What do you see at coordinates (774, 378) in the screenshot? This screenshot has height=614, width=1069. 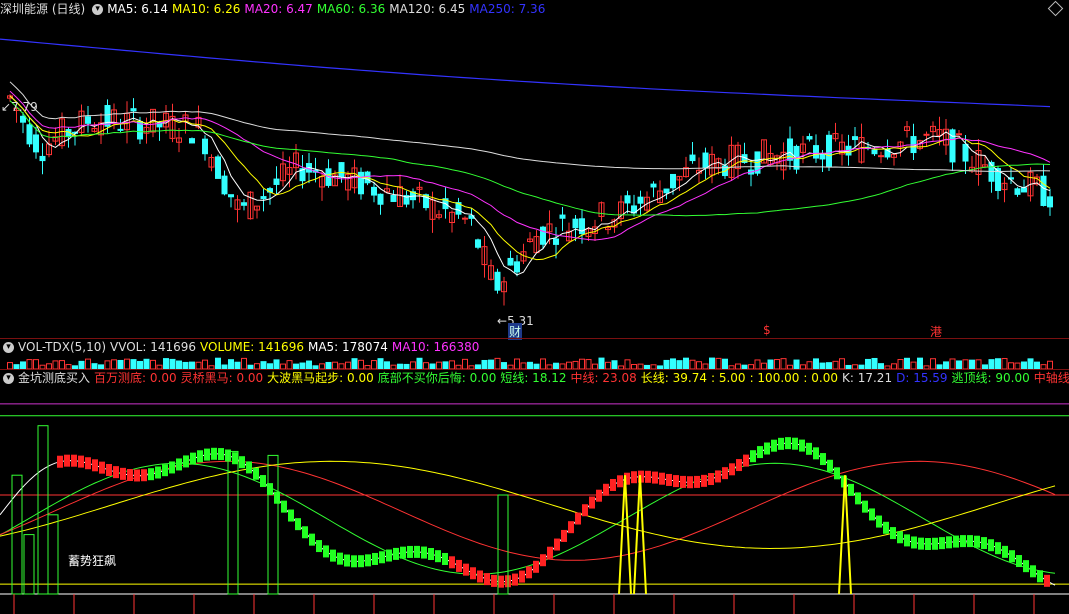 I see `indicator-legend-item: : 100.00` at bounding box center [774, 378].